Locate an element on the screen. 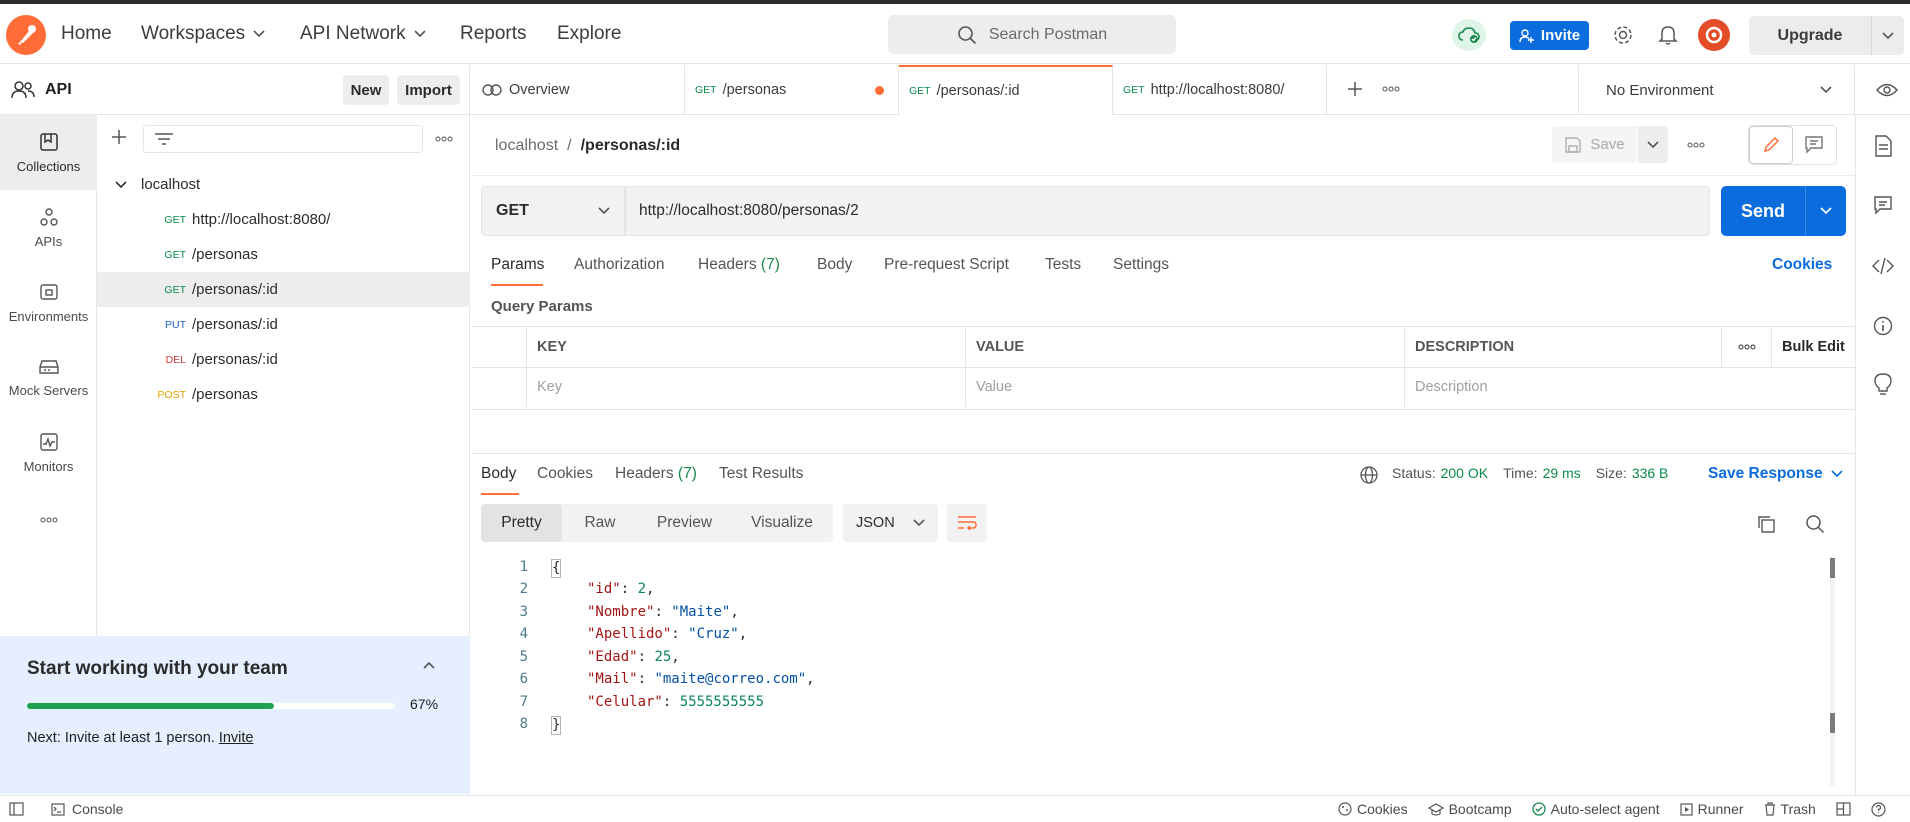  nav-home: Home is located at coordinates (86, 34).